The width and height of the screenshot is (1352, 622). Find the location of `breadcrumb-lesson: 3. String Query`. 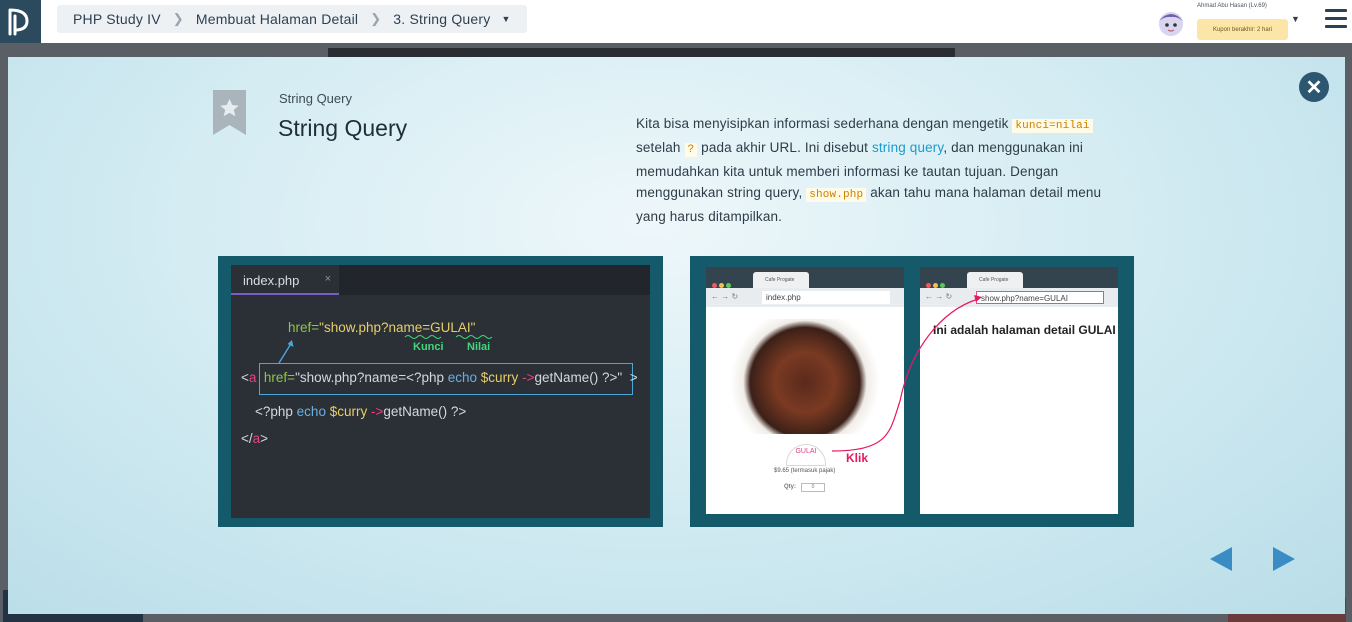

breadcrumb-lesson: 3. String Query is located at coordinates (441, 19).